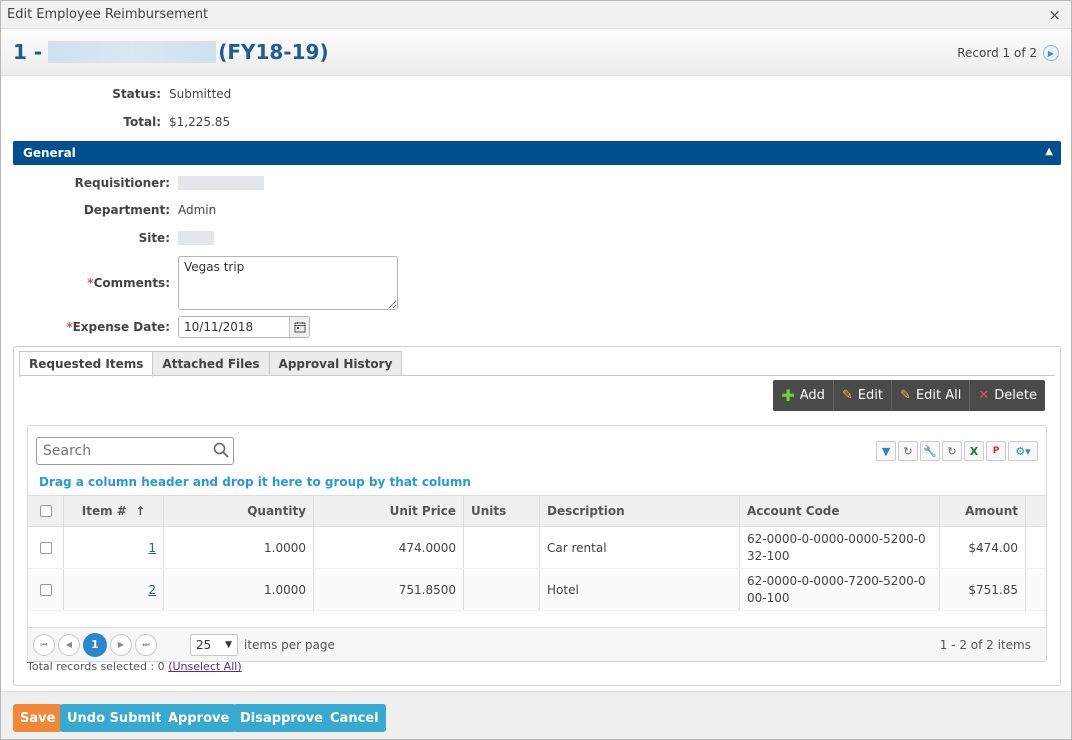 Image resolution: width=1072 pixels, height=740 pixels. I want to click on record-title: 1 - (FY18-19), so click(171, 52).